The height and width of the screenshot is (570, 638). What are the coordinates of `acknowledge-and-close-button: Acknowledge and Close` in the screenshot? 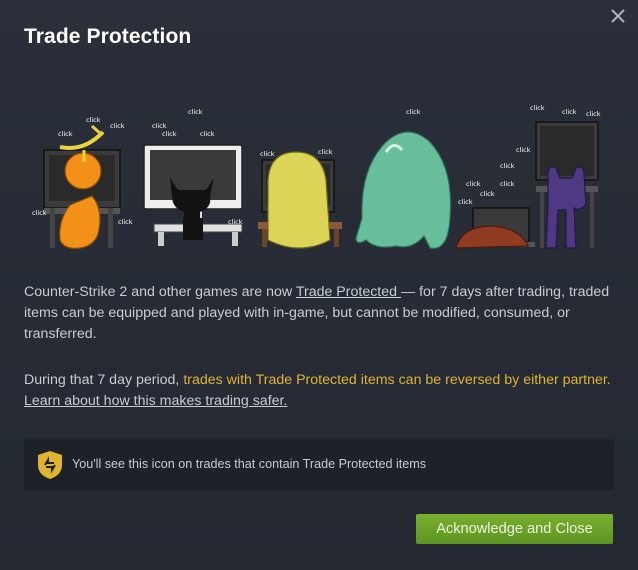 It's located at (514, 529).